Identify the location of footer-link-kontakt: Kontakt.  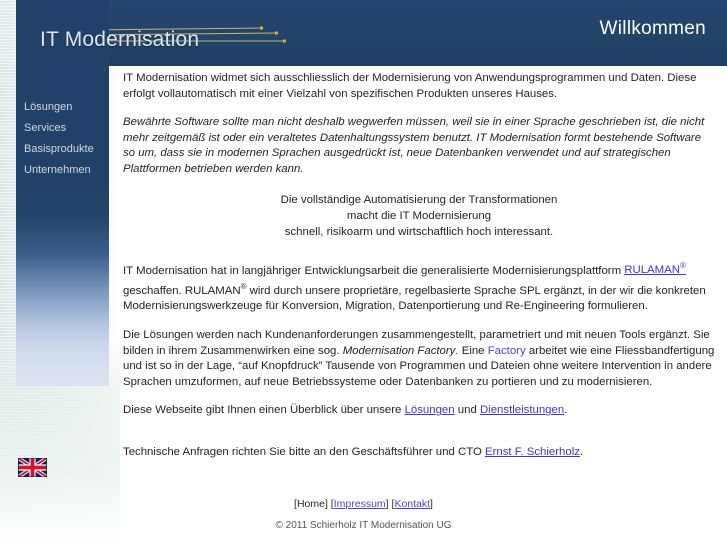
(412, 504).